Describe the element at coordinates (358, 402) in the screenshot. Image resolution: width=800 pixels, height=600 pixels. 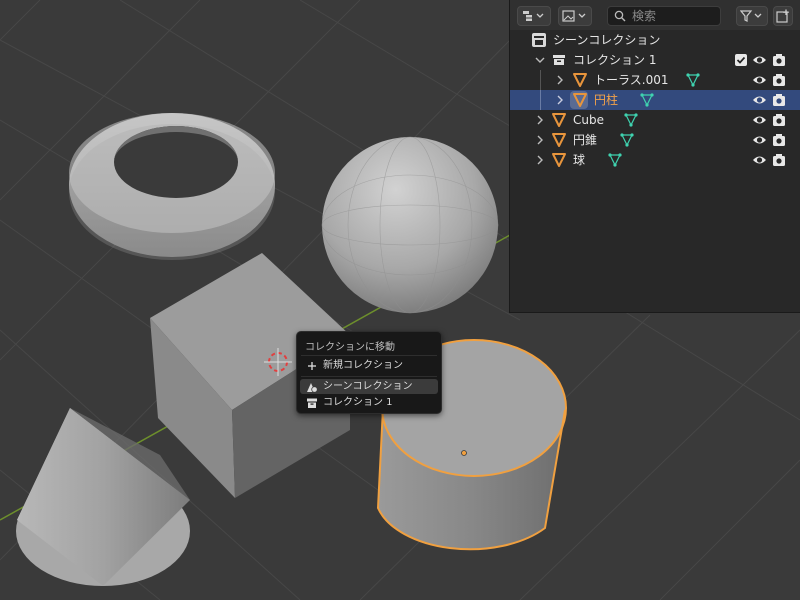
I see `menu-item-label: コレクション 1` at that location.